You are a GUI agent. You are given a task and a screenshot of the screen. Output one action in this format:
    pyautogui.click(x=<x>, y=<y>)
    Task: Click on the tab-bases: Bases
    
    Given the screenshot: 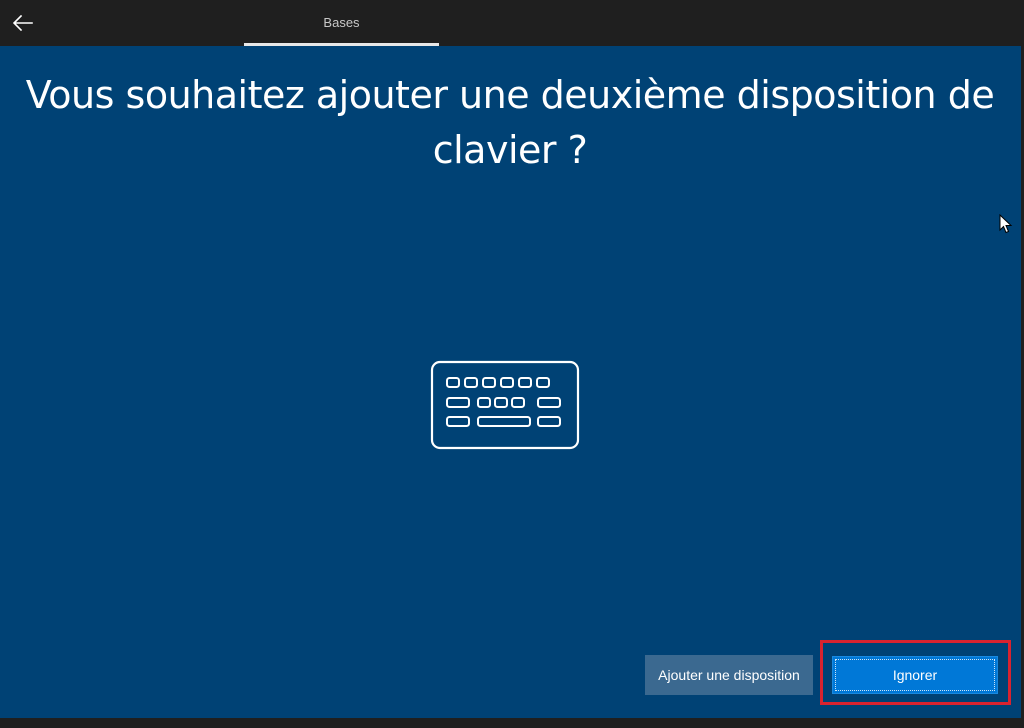 What is the action you would take?
    pyautogui.click(x=341, y=22)
    